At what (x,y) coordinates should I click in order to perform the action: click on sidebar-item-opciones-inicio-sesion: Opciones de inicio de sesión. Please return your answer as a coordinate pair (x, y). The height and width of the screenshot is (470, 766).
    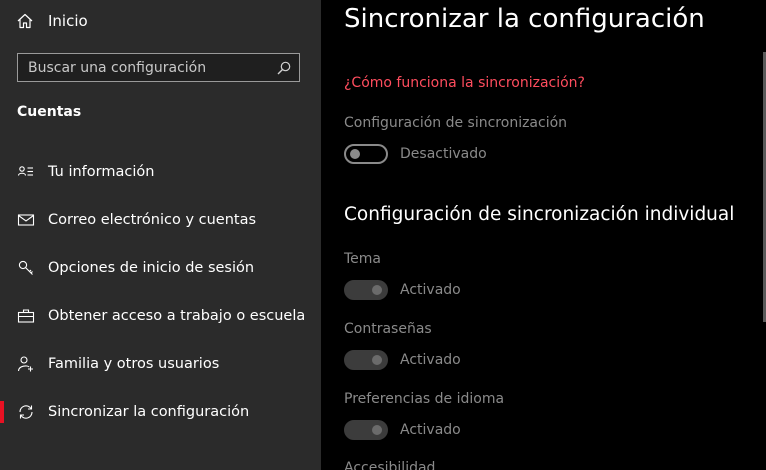
    Looking at the image, I should click on (160, 268).